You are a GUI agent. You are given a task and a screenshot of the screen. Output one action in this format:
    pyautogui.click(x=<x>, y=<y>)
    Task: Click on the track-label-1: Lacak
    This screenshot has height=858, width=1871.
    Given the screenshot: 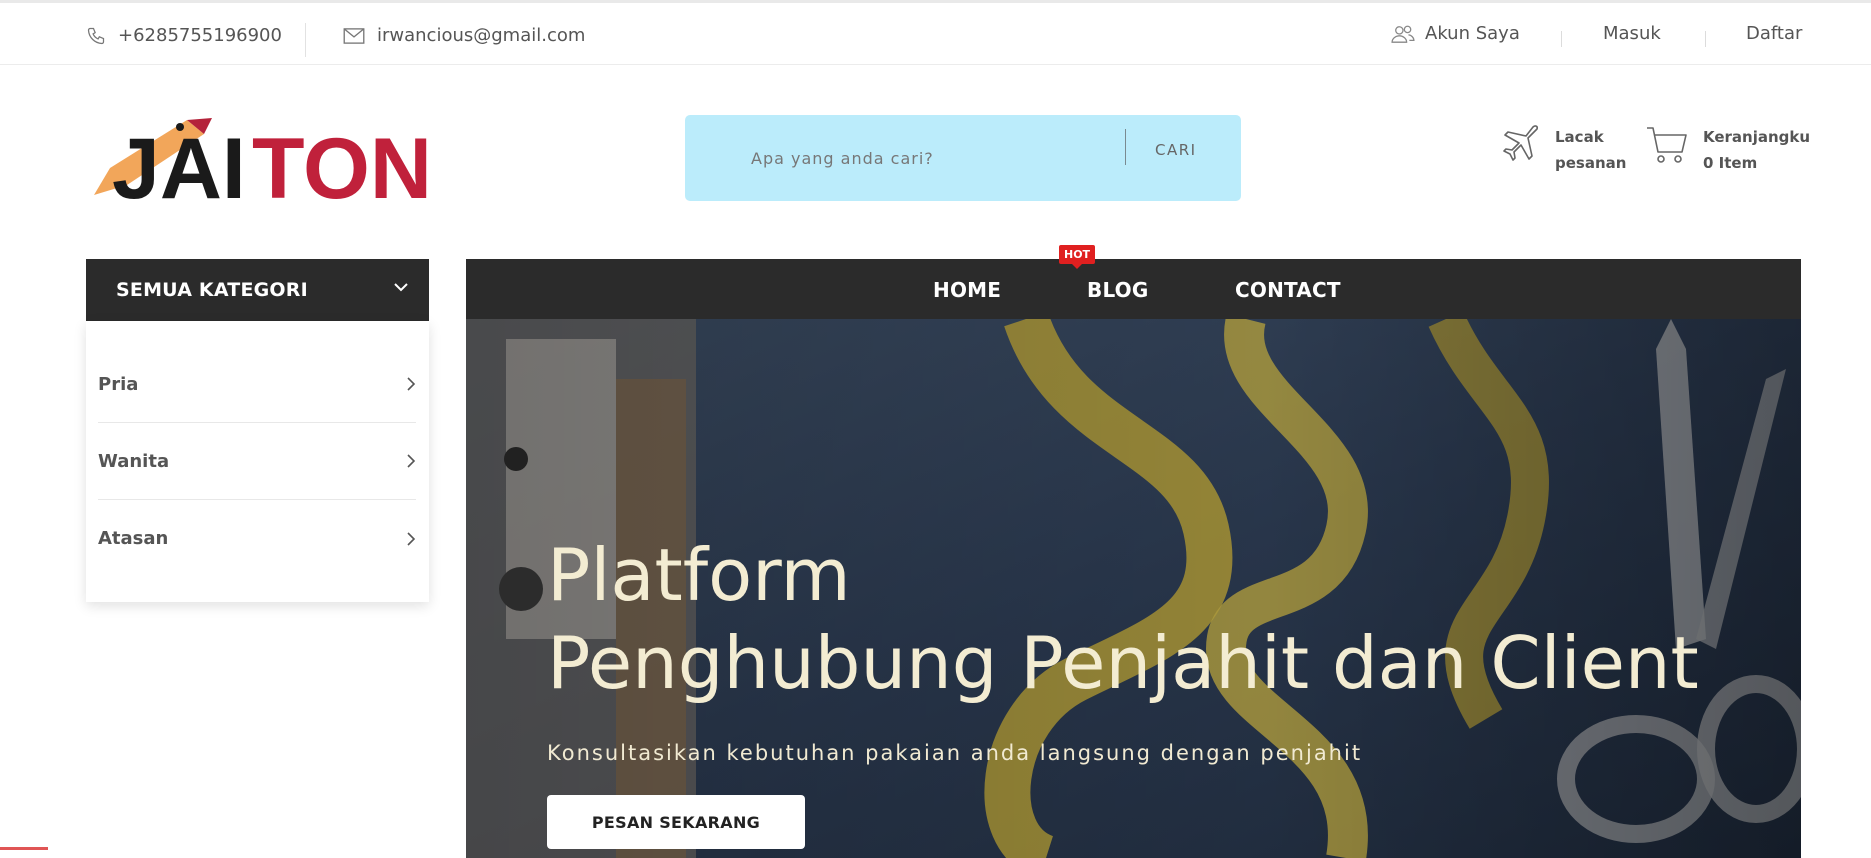 What is the action you would take?
    pyautogui.click(x=1579, y=137)
    